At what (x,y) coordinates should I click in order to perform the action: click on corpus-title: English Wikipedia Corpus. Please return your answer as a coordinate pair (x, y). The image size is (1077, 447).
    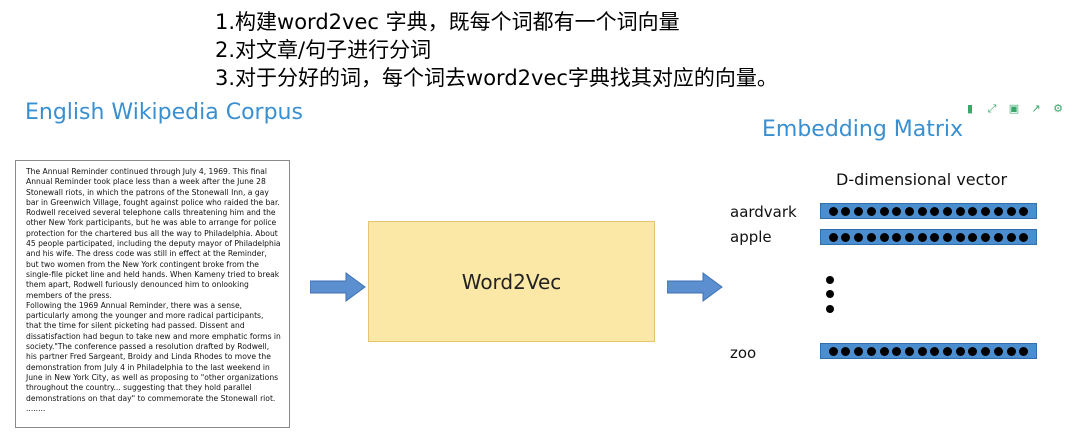
    Looking at the image, I should click on (164, 112).